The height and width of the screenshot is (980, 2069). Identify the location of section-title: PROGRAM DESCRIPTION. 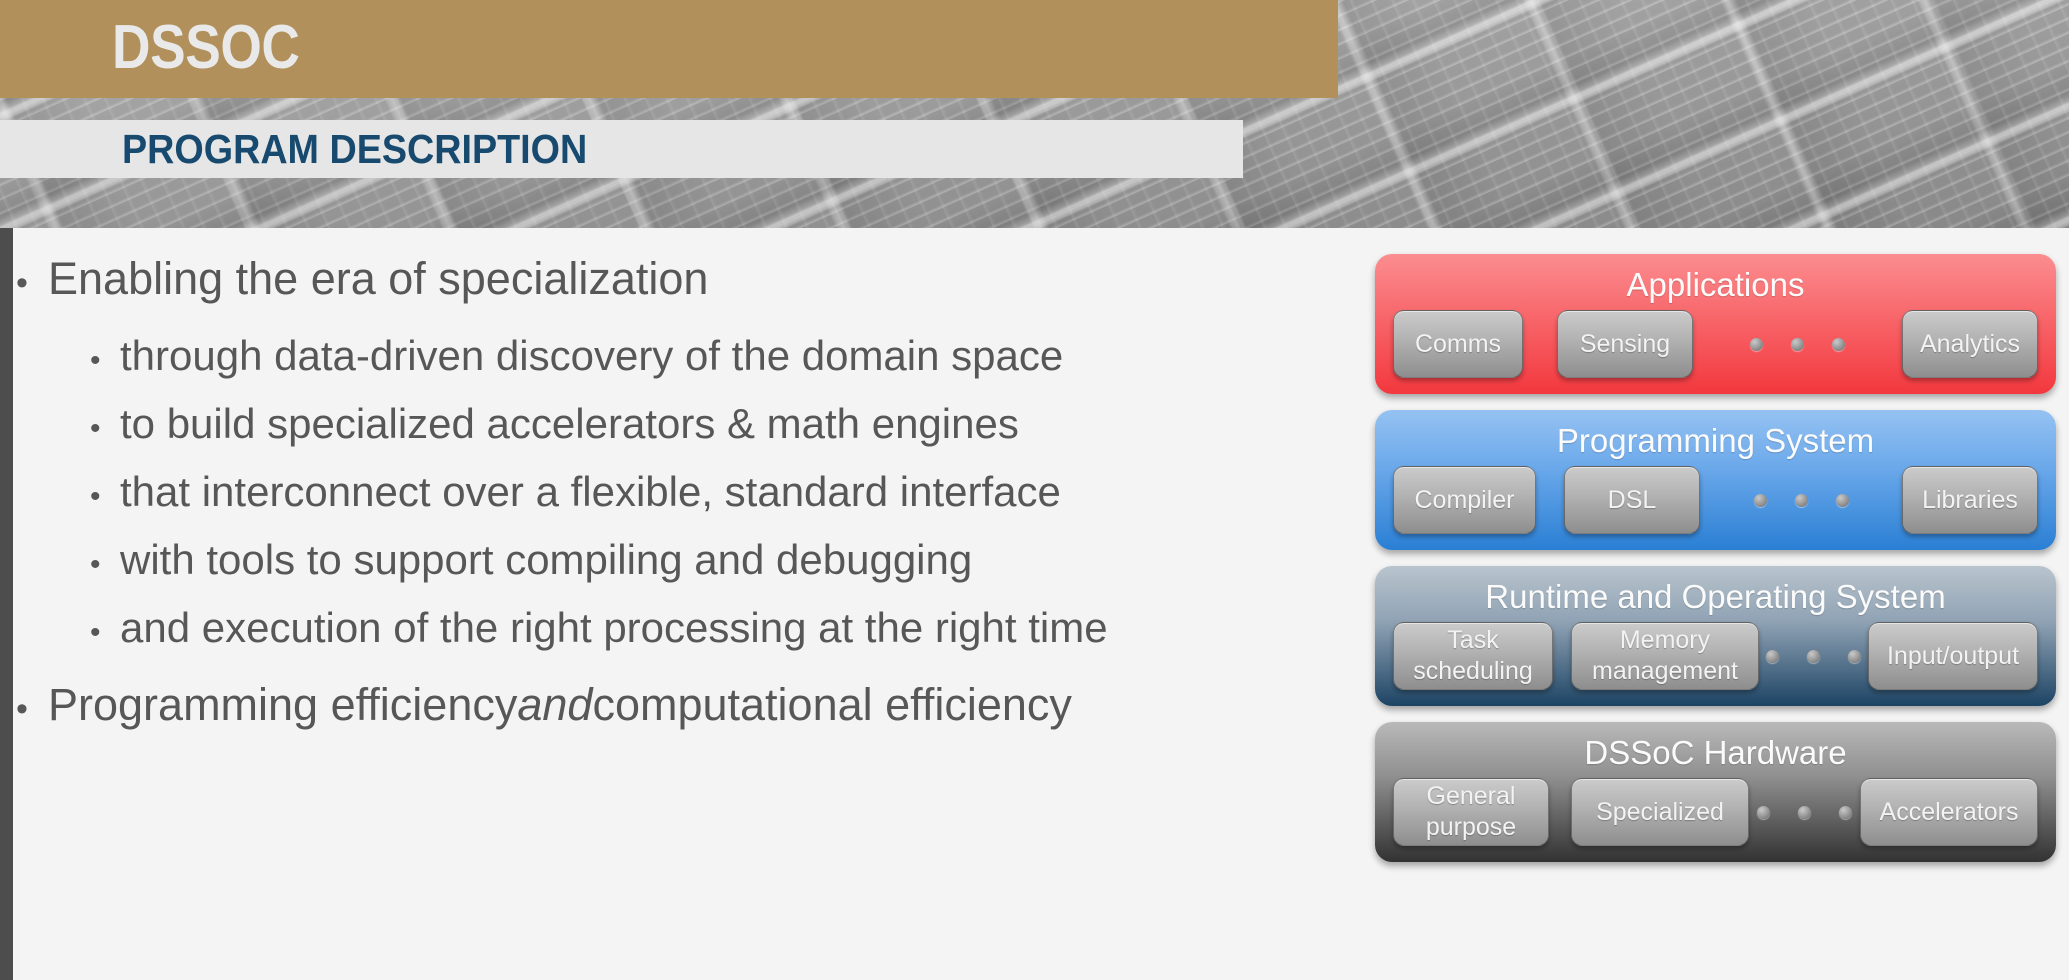
(355, 149).